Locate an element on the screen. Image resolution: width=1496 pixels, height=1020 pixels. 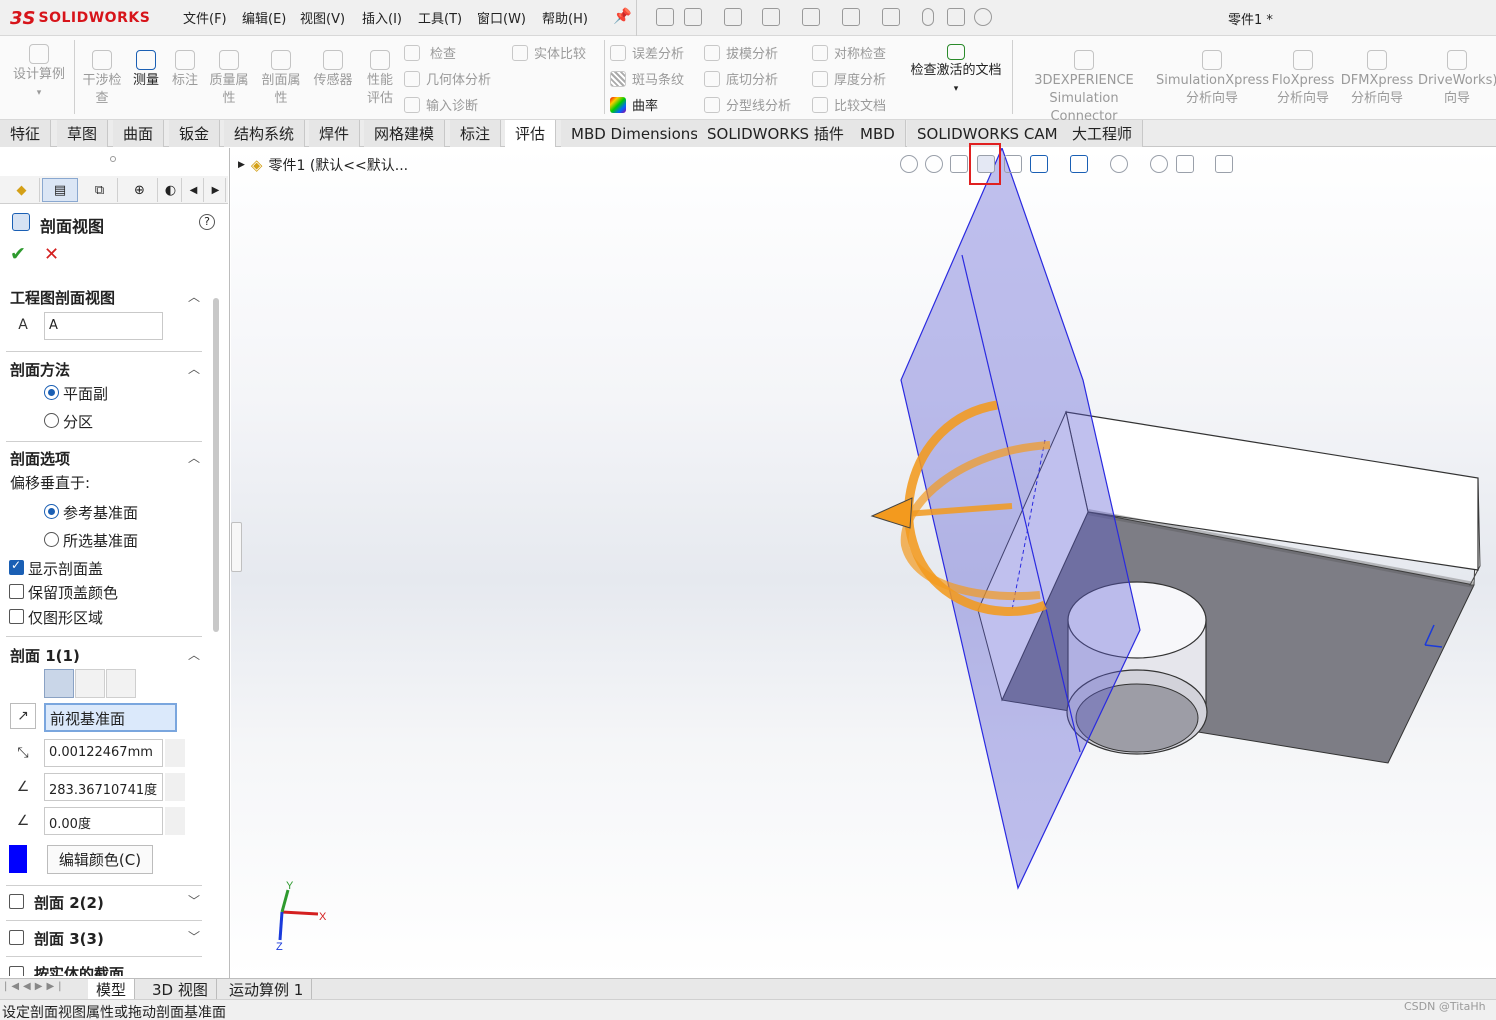
solidworks-logo: 3S SOLIDWORKS is located at coordinates (85, 18).